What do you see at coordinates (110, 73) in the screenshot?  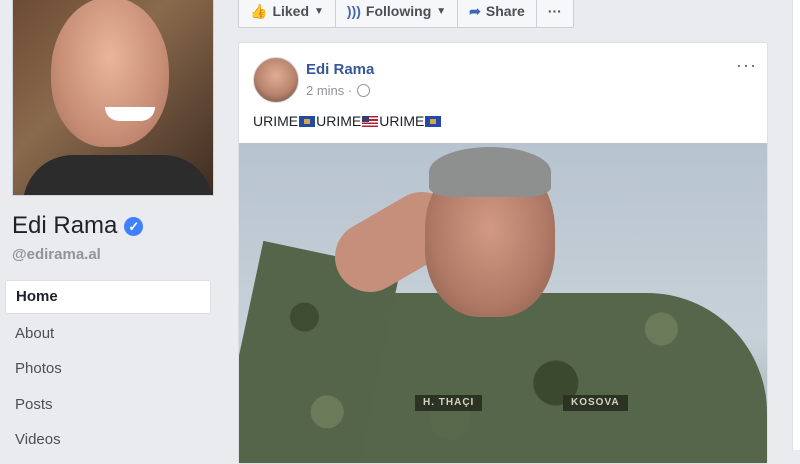 I see `profile-photo-face` at bounding box center [110, 73].